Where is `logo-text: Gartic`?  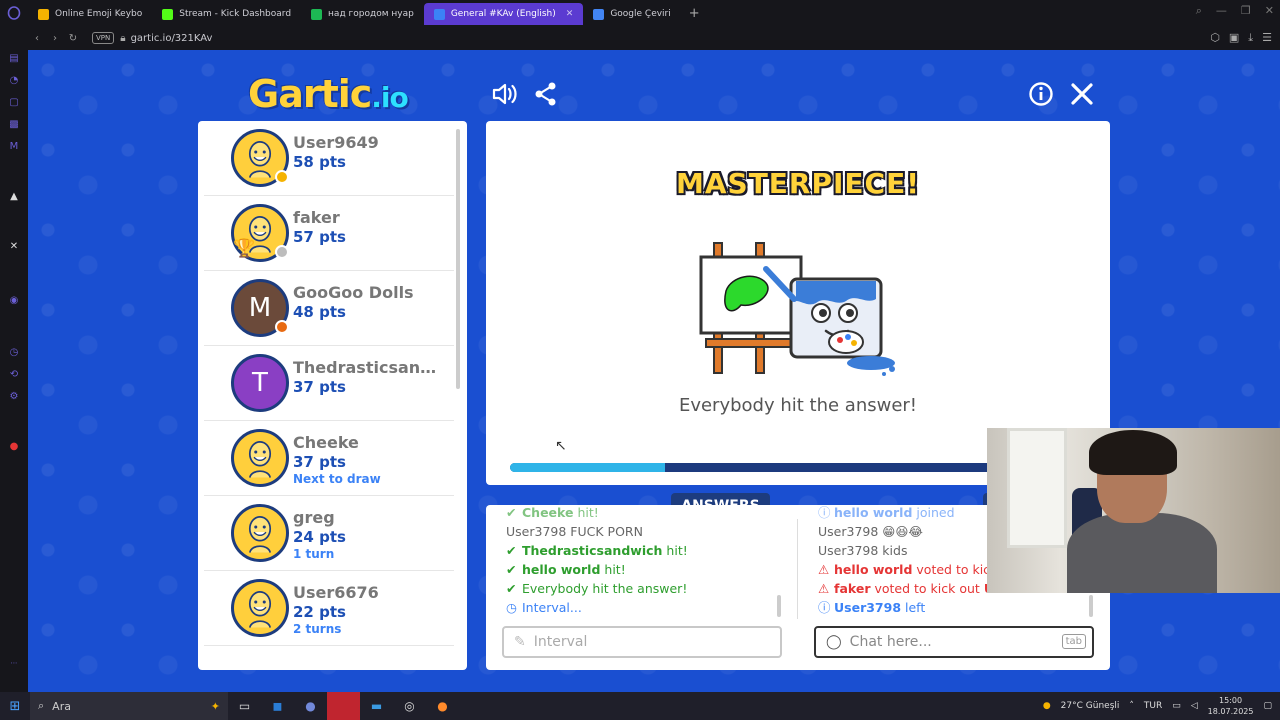 logo-text: Gartic is located at coordinates (310, 94).